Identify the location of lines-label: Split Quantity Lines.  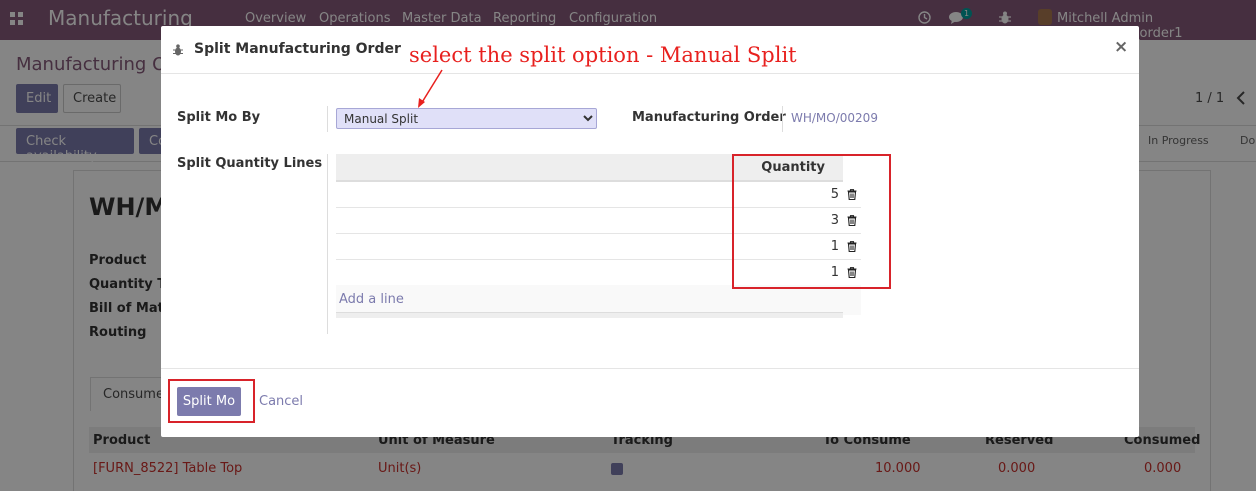
(250, 163).